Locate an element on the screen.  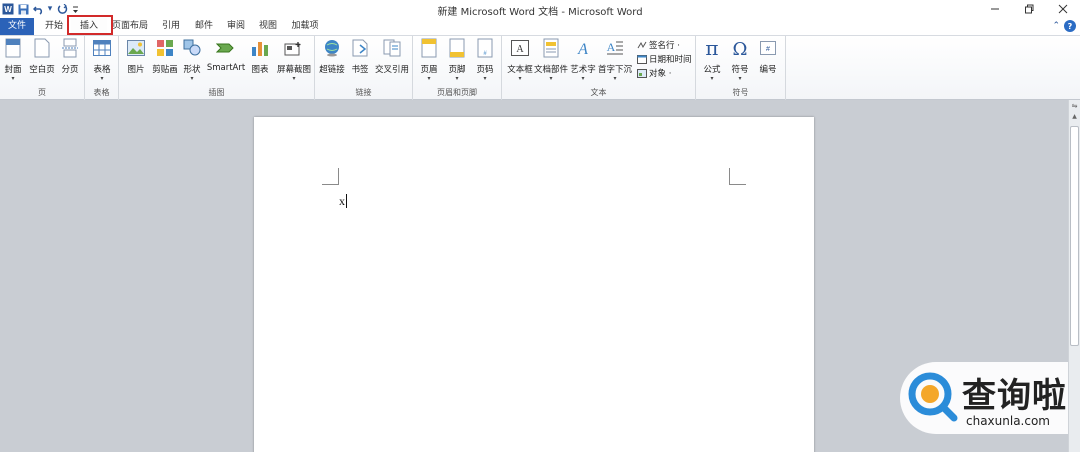
number-icon: # is located at coordinates (768, 48).